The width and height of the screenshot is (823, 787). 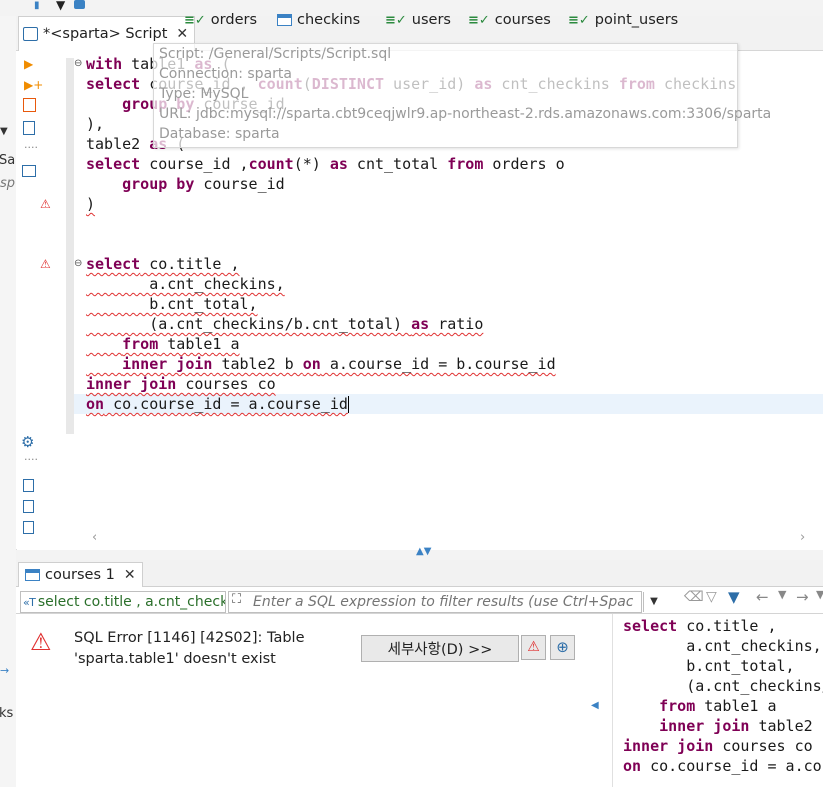 I want to click on preview-line: a.cnt_checkins,, so click(x=722, y=646).